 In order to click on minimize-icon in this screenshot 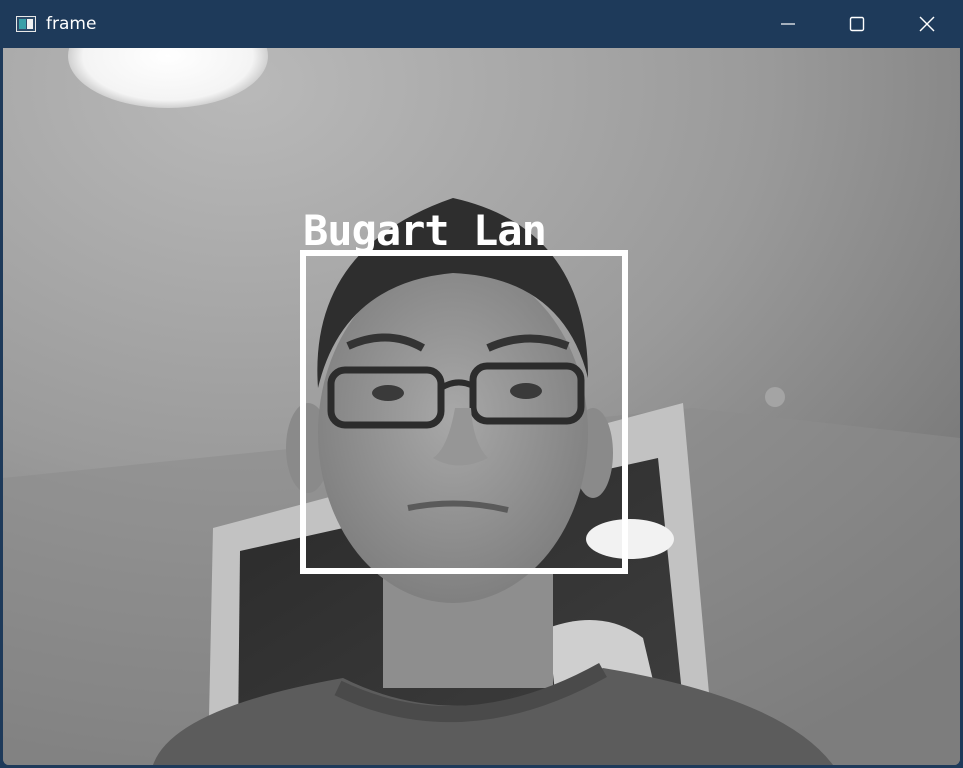, I will do `click(788, 24)`.